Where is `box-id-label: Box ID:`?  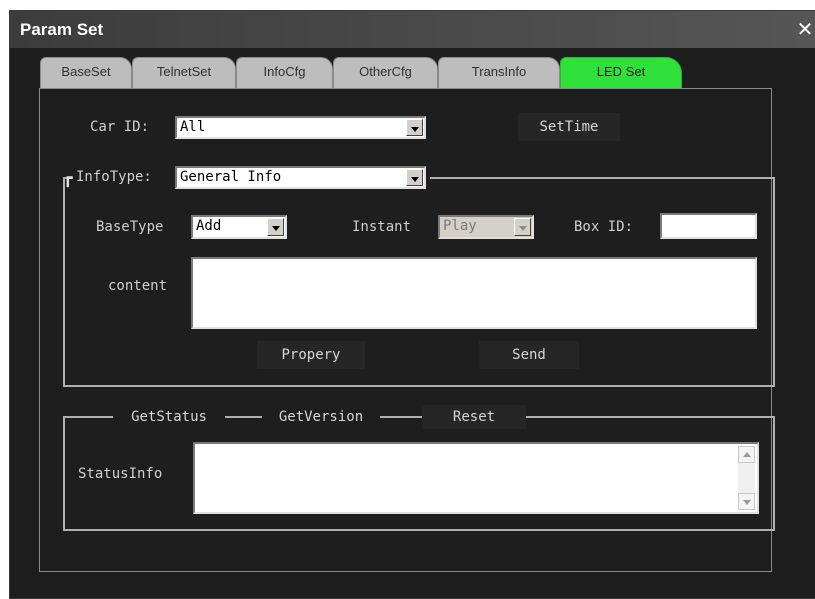
box-id-label: Box ID: is located at coordinates (604, 227).